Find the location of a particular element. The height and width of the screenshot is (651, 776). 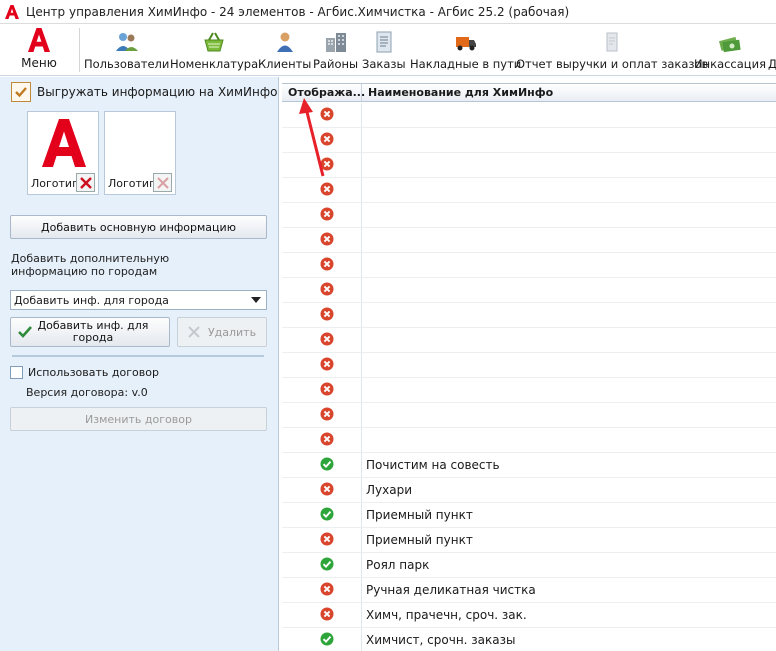

add-main-info-button: Добавить основную информацию is located at coordinates (138, 227).